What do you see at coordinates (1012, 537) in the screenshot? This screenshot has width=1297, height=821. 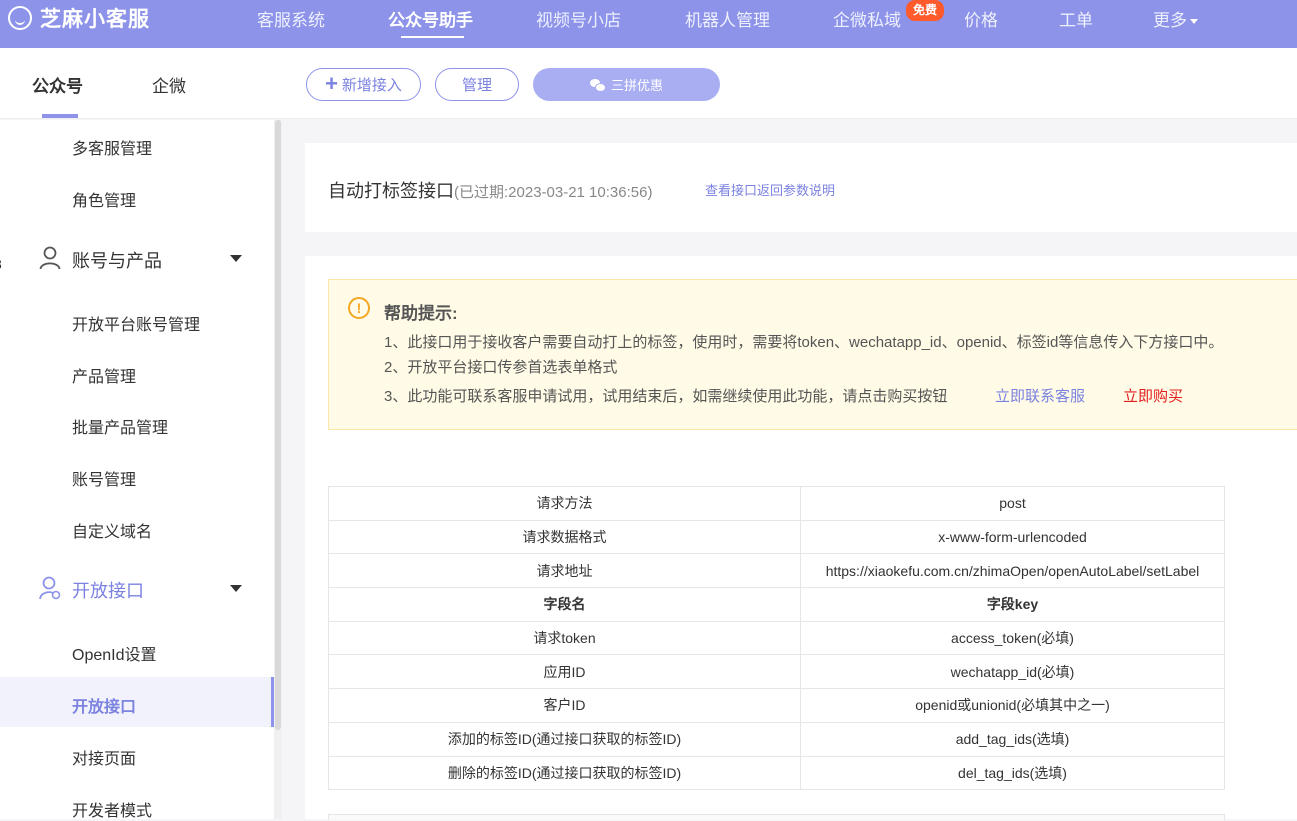 I see `table-cell-value: x-www-form-urlencoded` at bounding box center [1012, 537].